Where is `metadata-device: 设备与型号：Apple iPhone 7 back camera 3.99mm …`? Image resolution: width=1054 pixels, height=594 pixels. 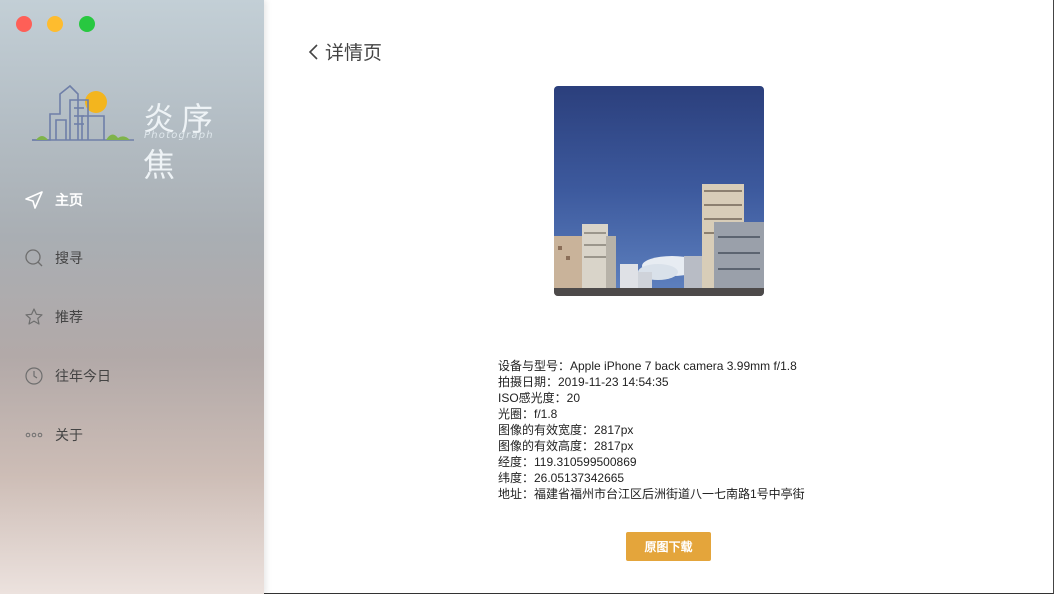 metadata-device: 设备与型号：Apple iPhone 7 back camera 3.99mm … is located at coordinates (647, 366).